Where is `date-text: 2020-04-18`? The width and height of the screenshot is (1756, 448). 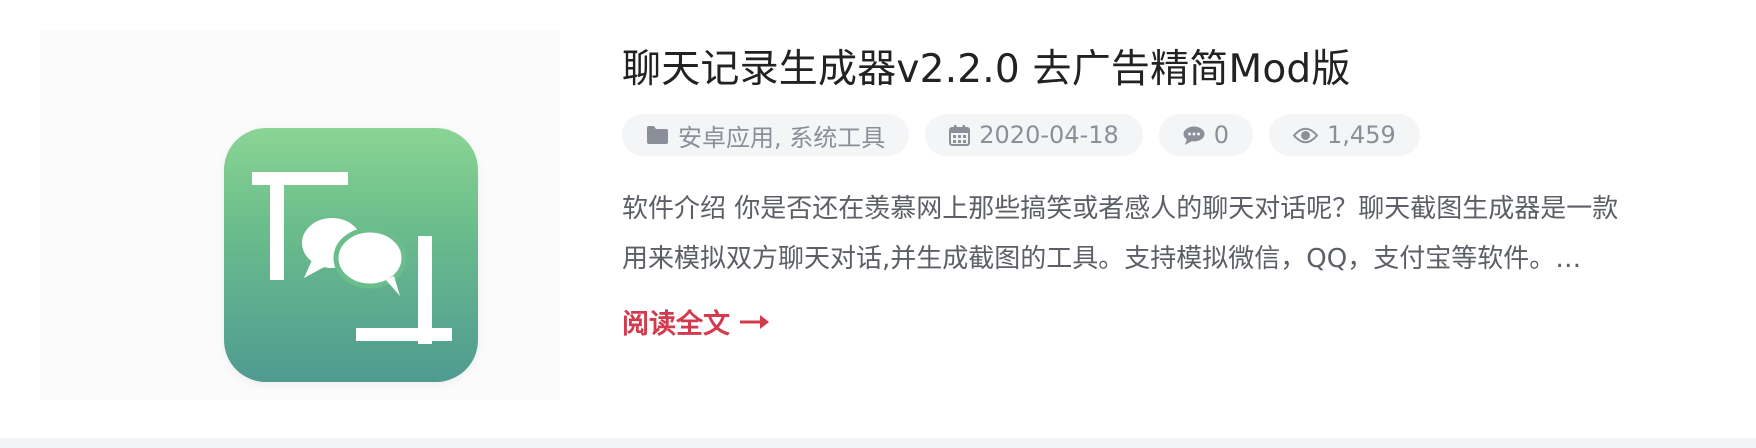 date-text: 2020-04-18 is located at coordinates (1049, 135).